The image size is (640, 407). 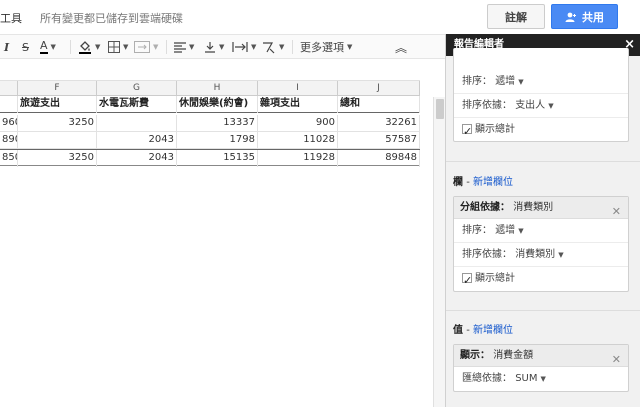 What do you see at coordinates (493, 182) in the screenshot?
I see `add-column-field-link: 新增欄位` at bounding box center [493, 182].